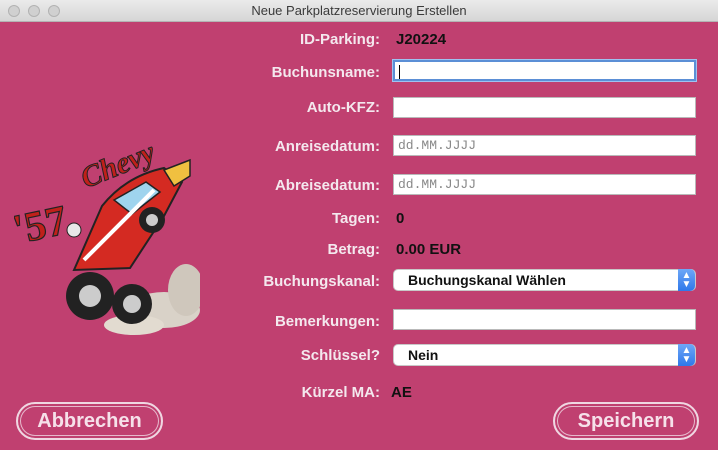  Describe the element at coordinates (42, 226) in the screenshot. I see `logo-year-text: '57` at that location.